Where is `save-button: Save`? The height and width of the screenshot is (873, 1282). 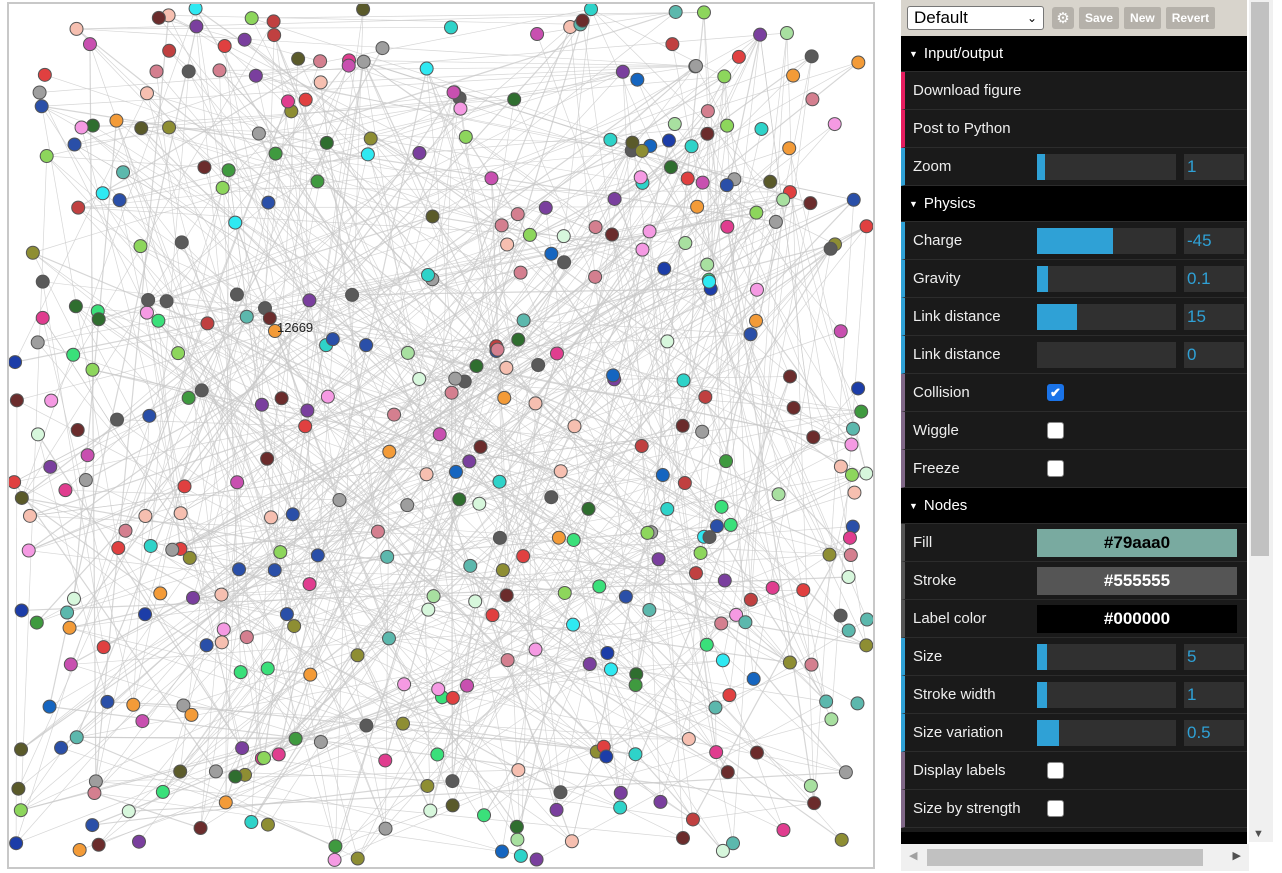
save-button: Save is located at coordinates (1099, 18).